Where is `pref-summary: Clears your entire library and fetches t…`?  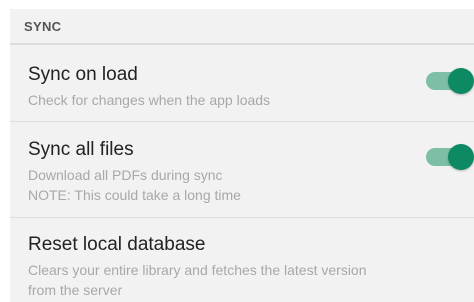 pref-summary: Clears your entire library and fetches t… is located at coordinates (211, 280).